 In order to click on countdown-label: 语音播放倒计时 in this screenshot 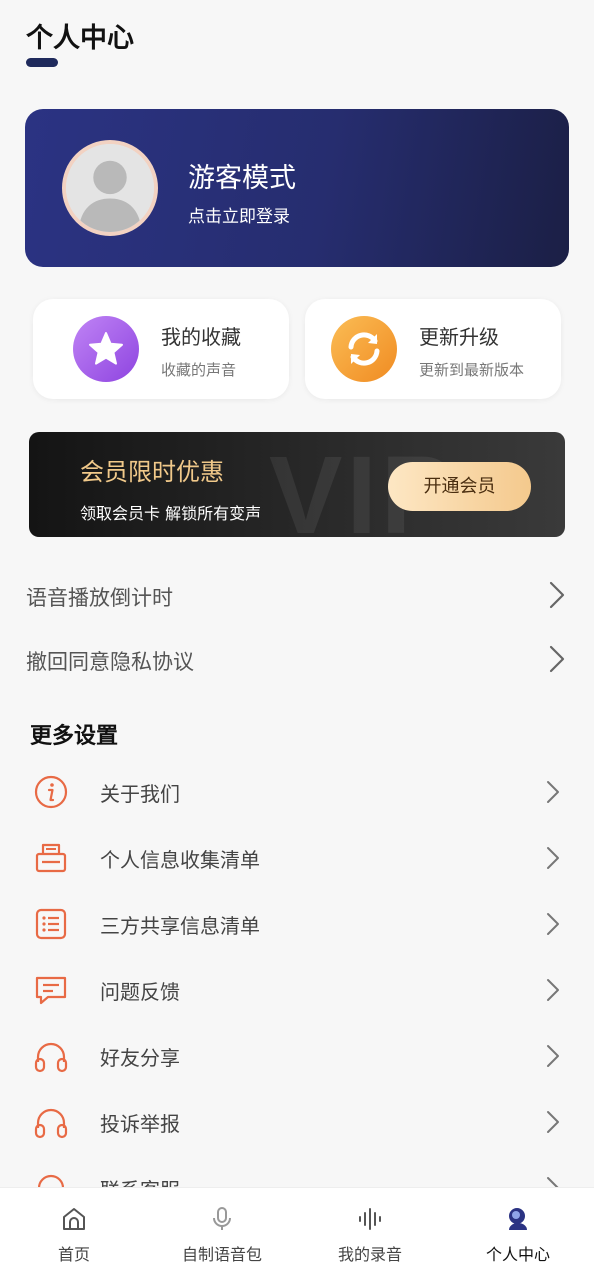, I will do `click(99, 598)`.